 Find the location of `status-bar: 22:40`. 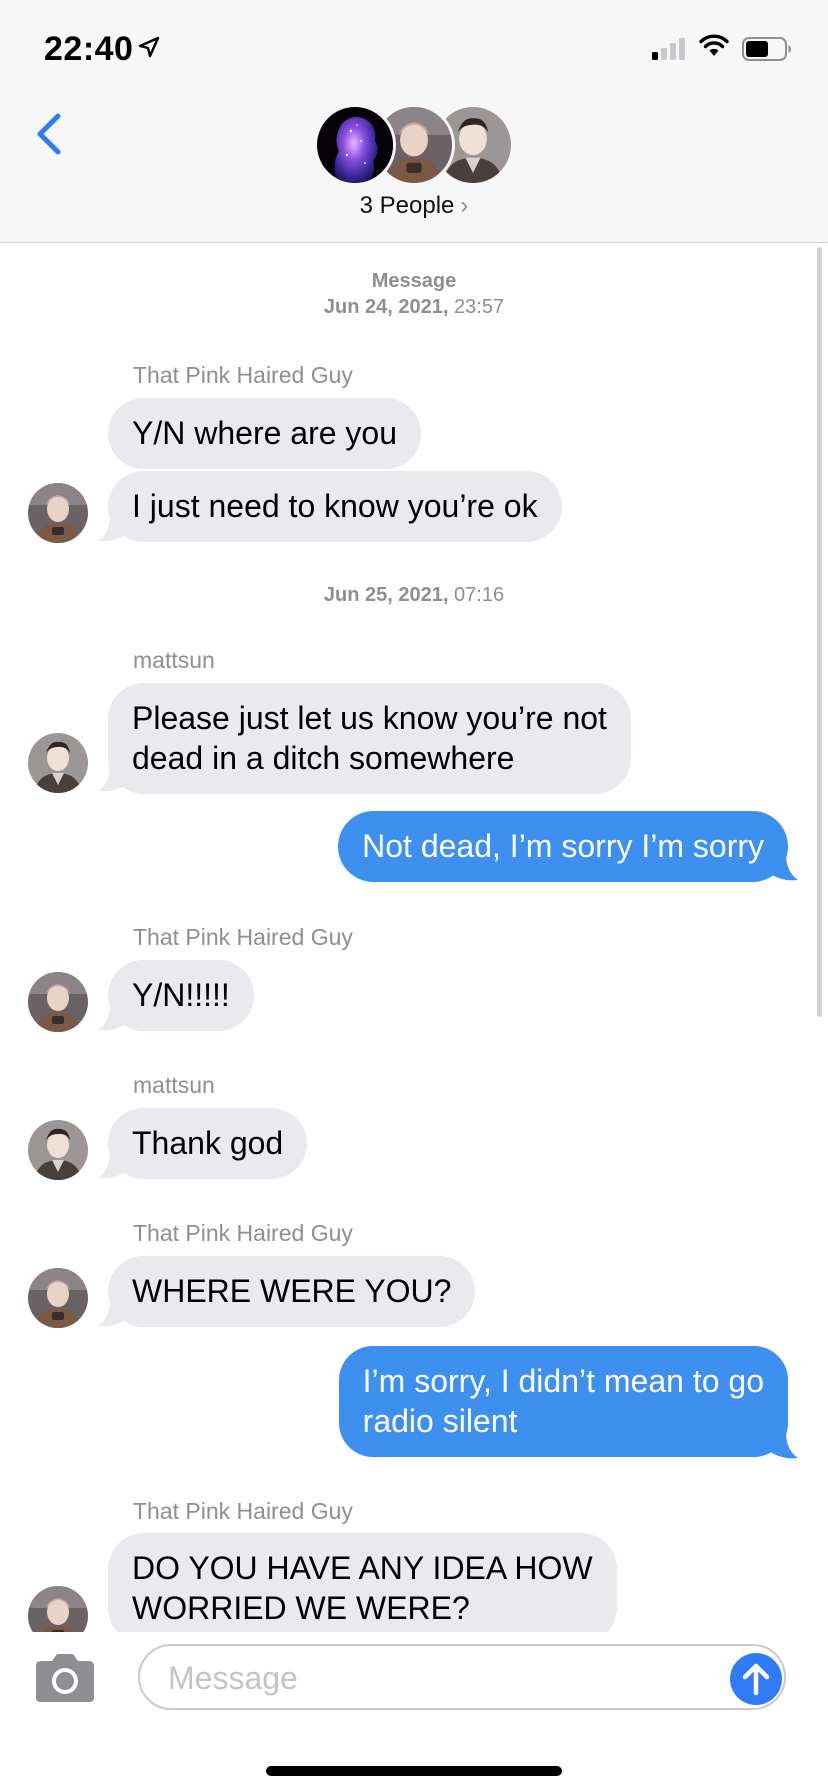

status-bar: 22:40 is located at coordinates (414, 50).